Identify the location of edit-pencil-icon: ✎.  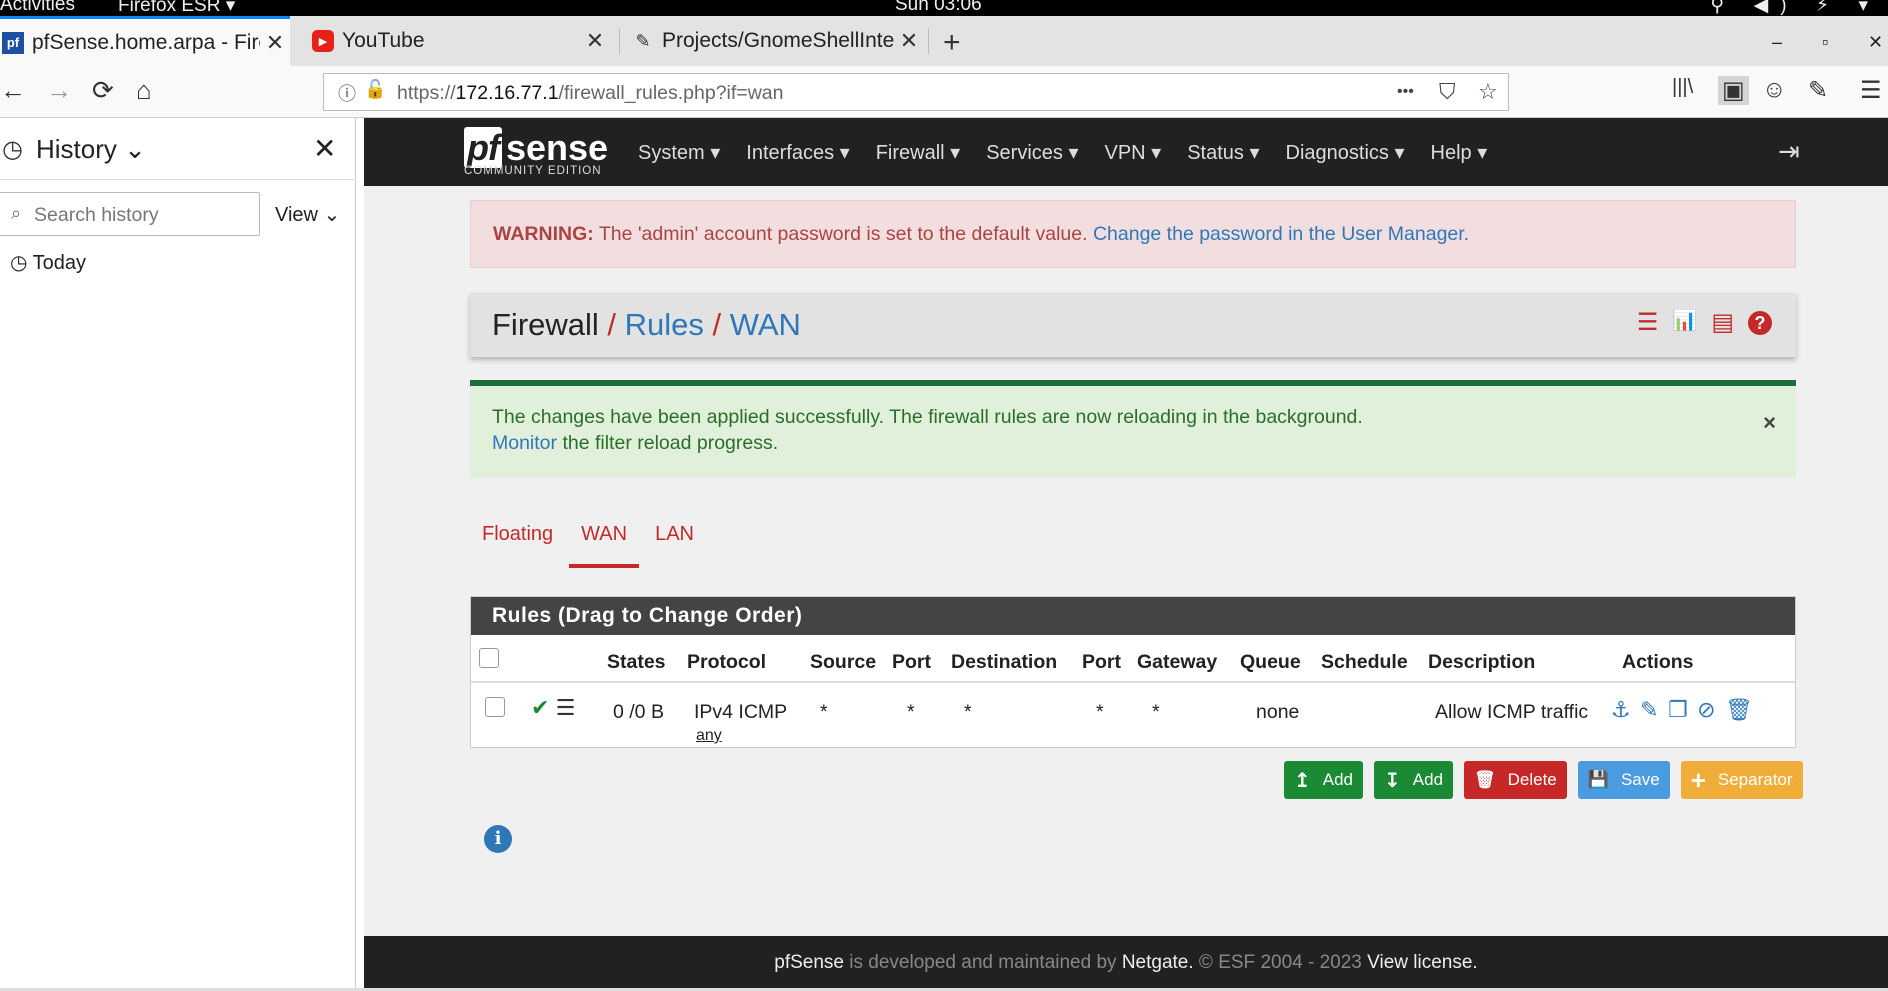
(1649, 709).